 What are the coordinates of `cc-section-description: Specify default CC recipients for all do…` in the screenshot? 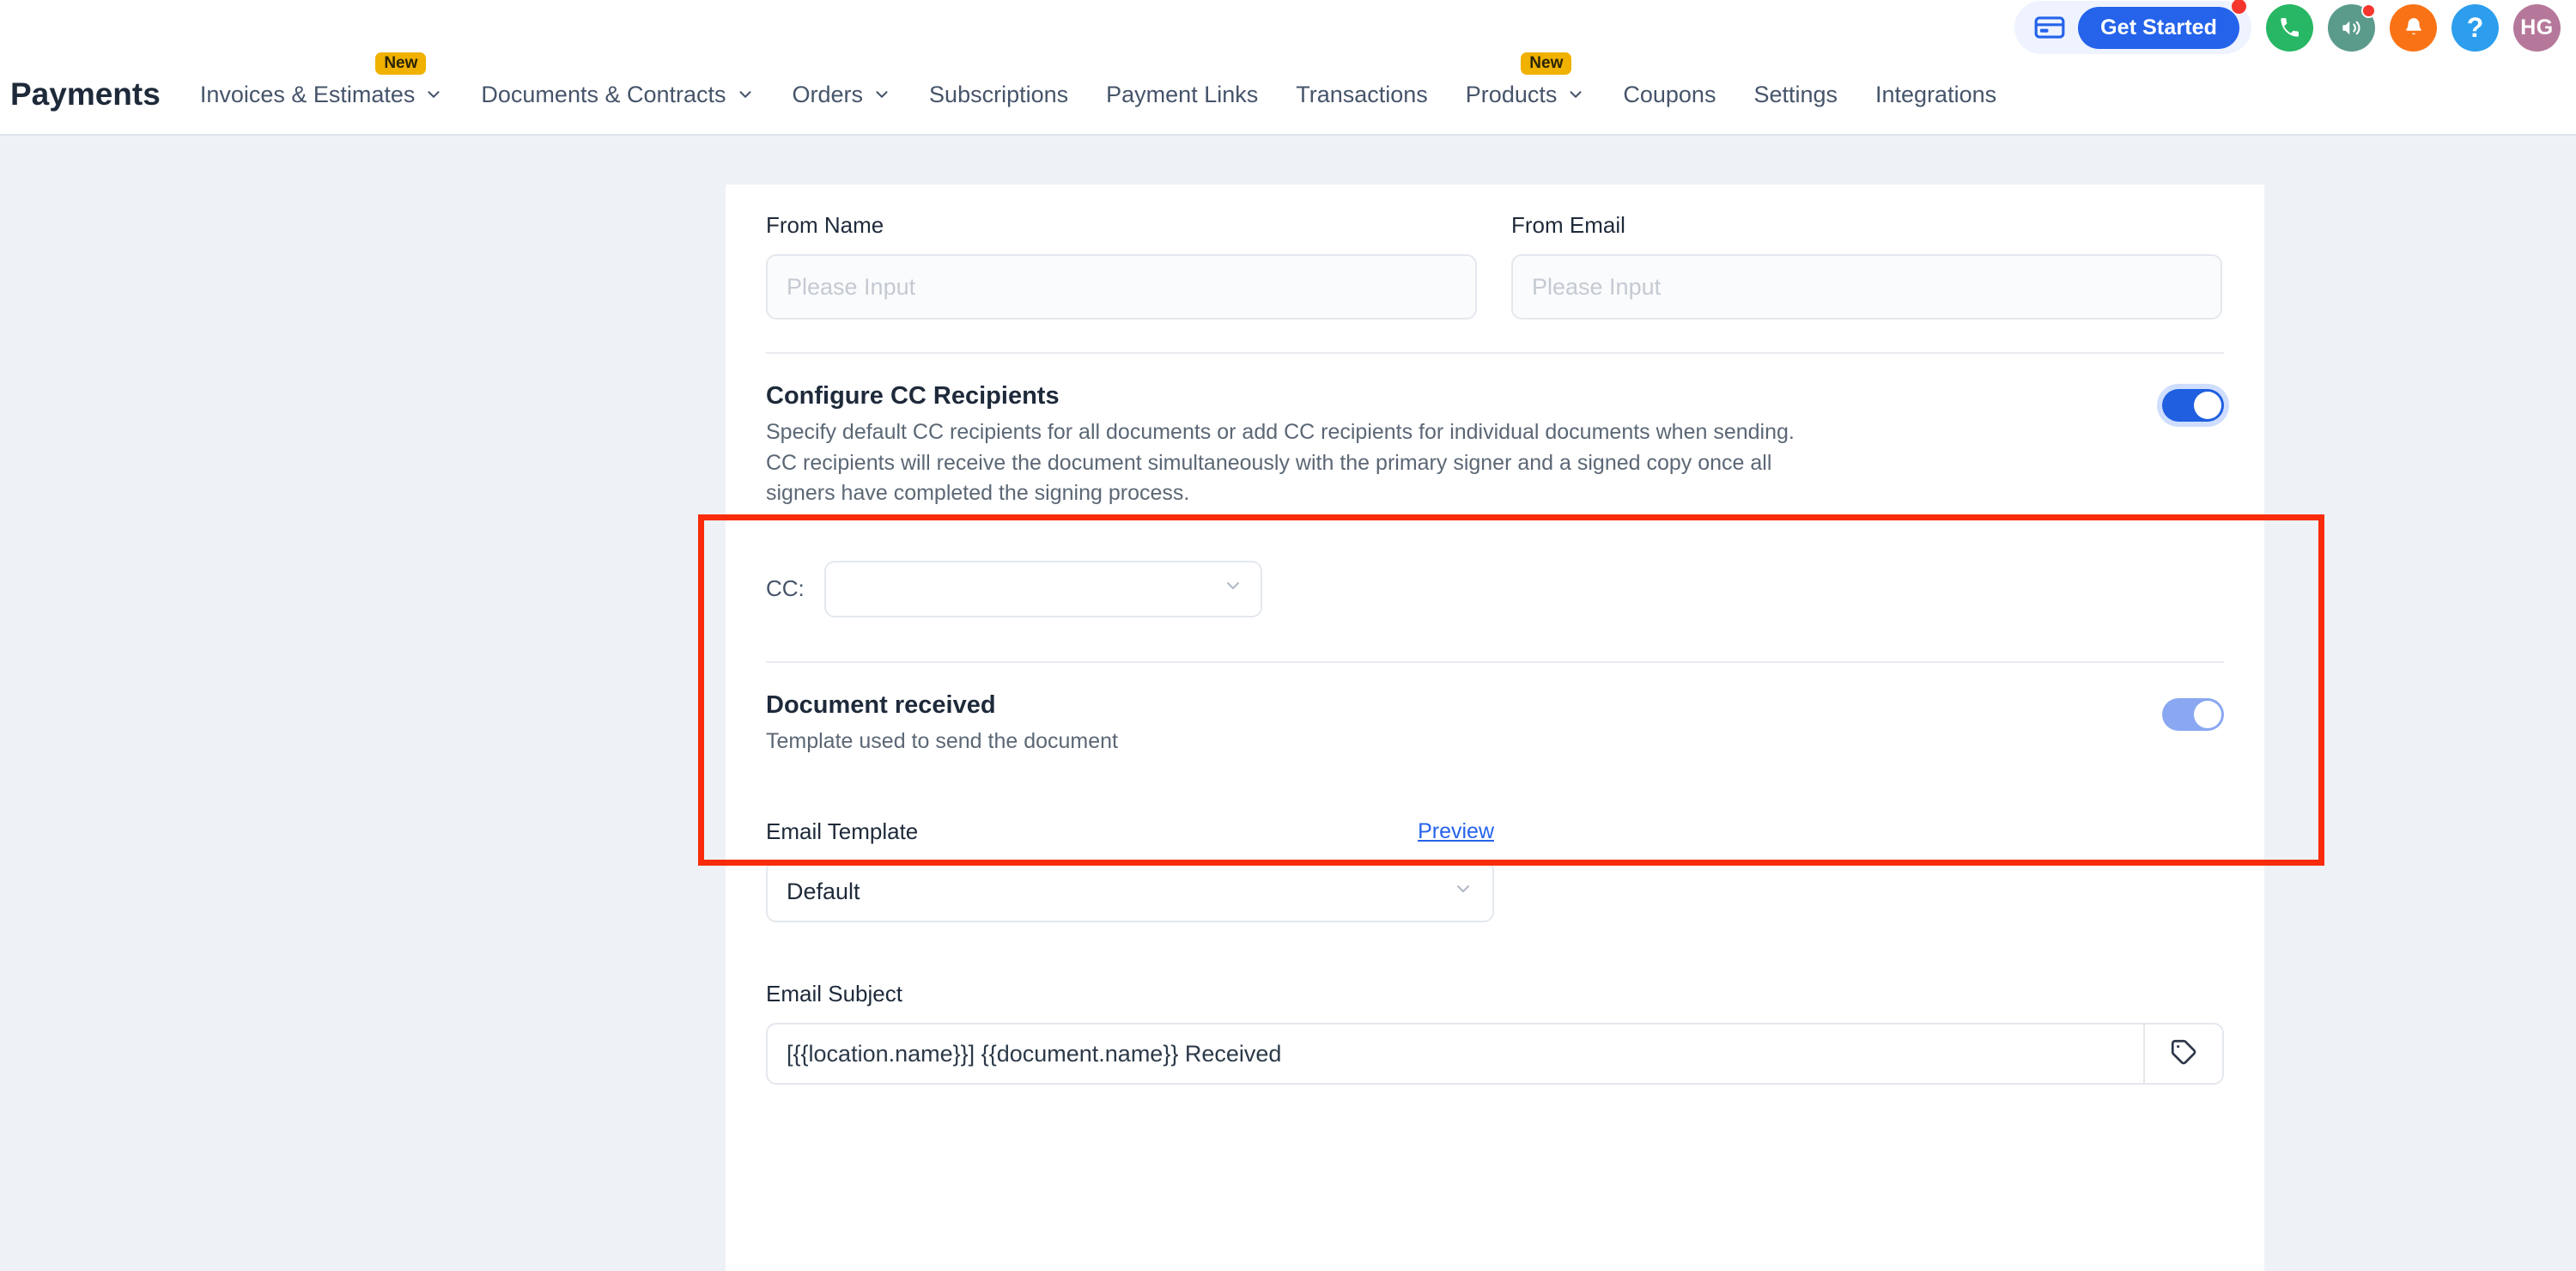 It's located at (1280, 463).